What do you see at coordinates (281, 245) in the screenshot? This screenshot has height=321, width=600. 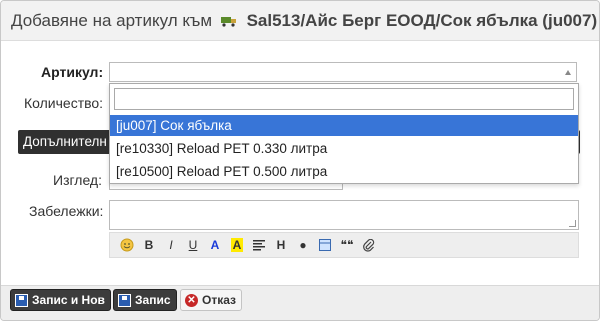 I see `heading-button: H` at bounding box center [281, 245].